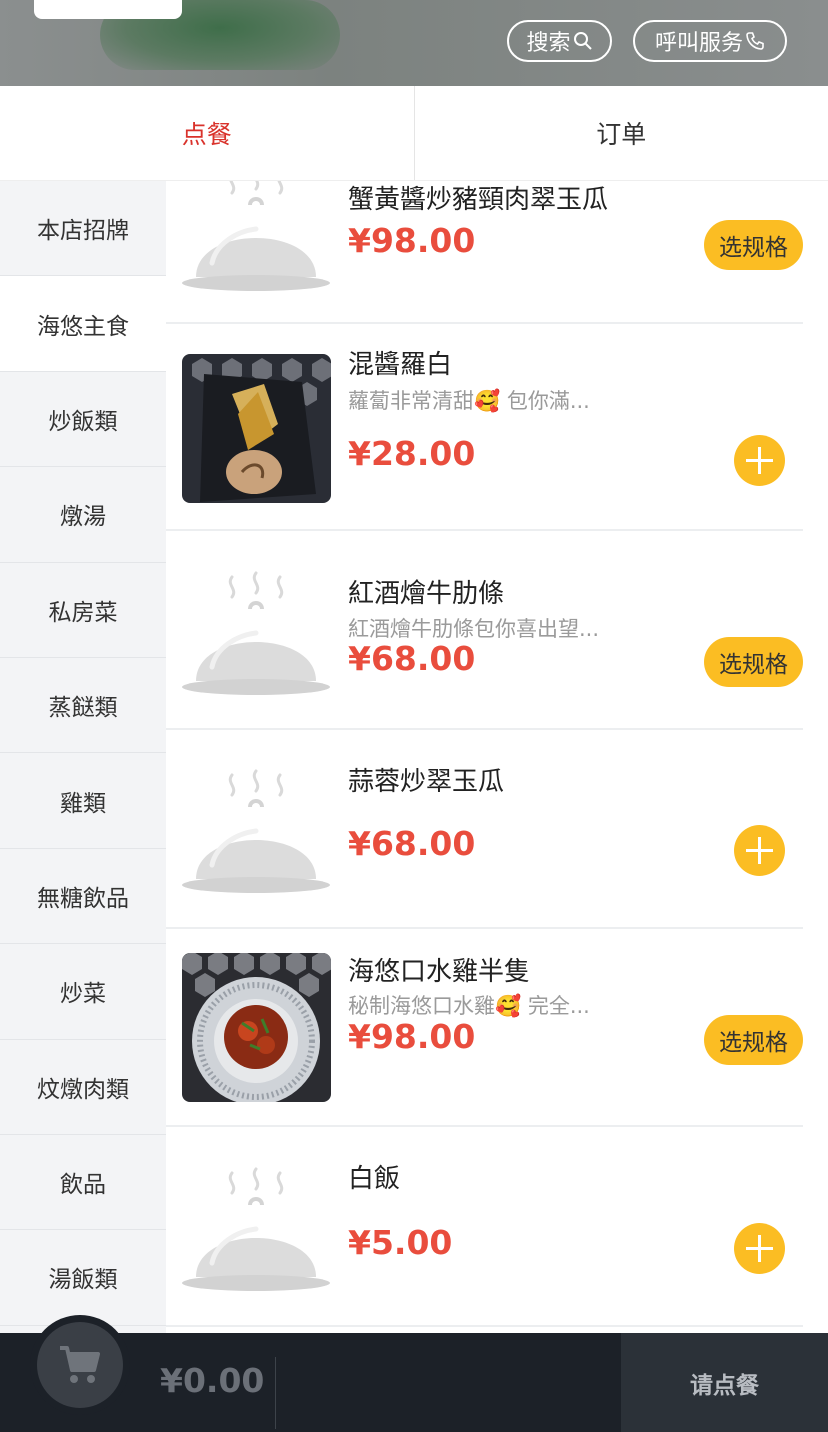 The height and width of the screenshot is (1432, 828). What do you see at coordinates (755, 41) in the screenshot?
I see `phone-icon` at bounding box center [755, 41].